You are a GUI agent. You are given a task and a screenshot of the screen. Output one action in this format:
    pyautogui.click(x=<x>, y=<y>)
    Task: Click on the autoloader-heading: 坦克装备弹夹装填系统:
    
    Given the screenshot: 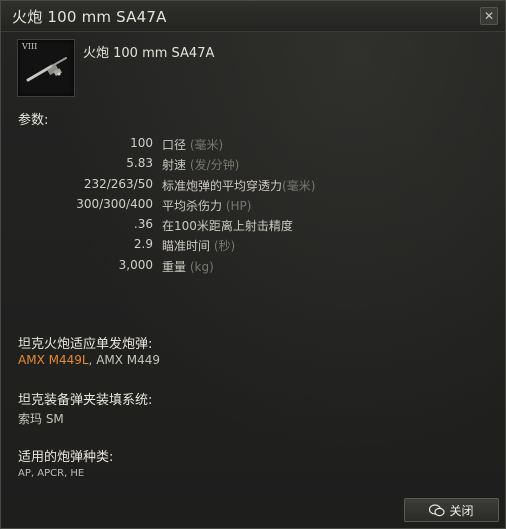 What is the action you would take?
    pyautogui.click(x=85, y=400)
    